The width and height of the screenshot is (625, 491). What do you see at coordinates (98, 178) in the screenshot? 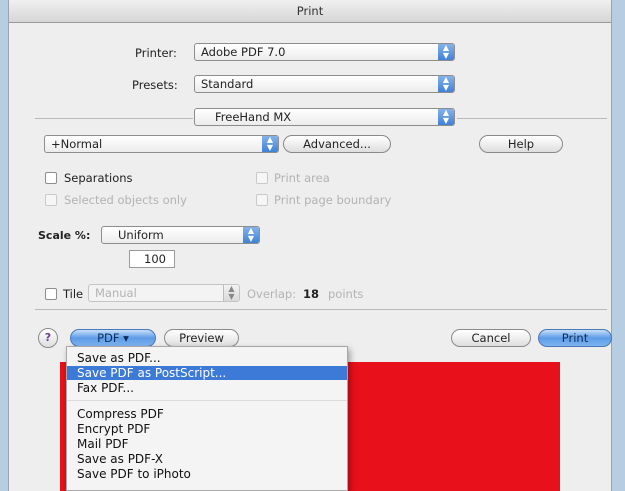
I see `separations-label: Separations` at bounding box center [98, 178].